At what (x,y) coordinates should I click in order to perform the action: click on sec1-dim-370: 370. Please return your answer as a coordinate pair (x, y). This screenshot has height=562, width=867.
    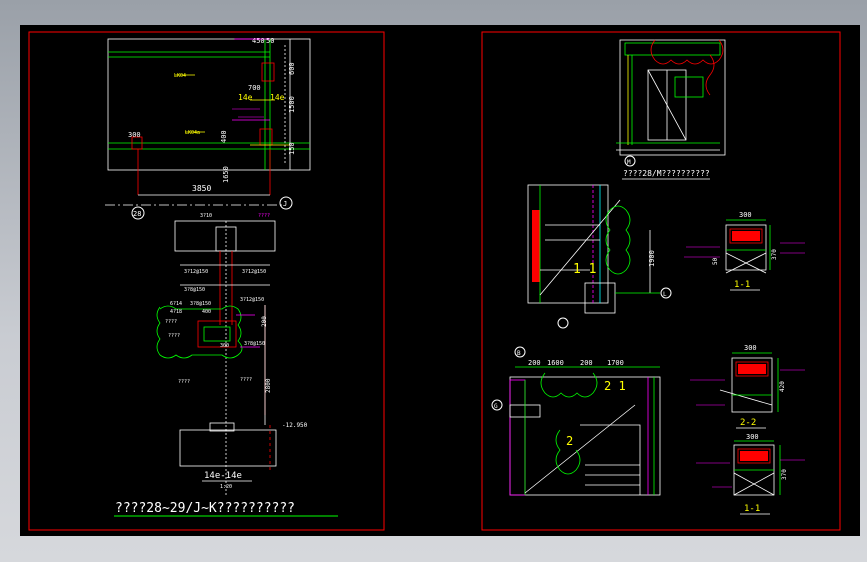
    Looking at the image, I should click on (774, 254).